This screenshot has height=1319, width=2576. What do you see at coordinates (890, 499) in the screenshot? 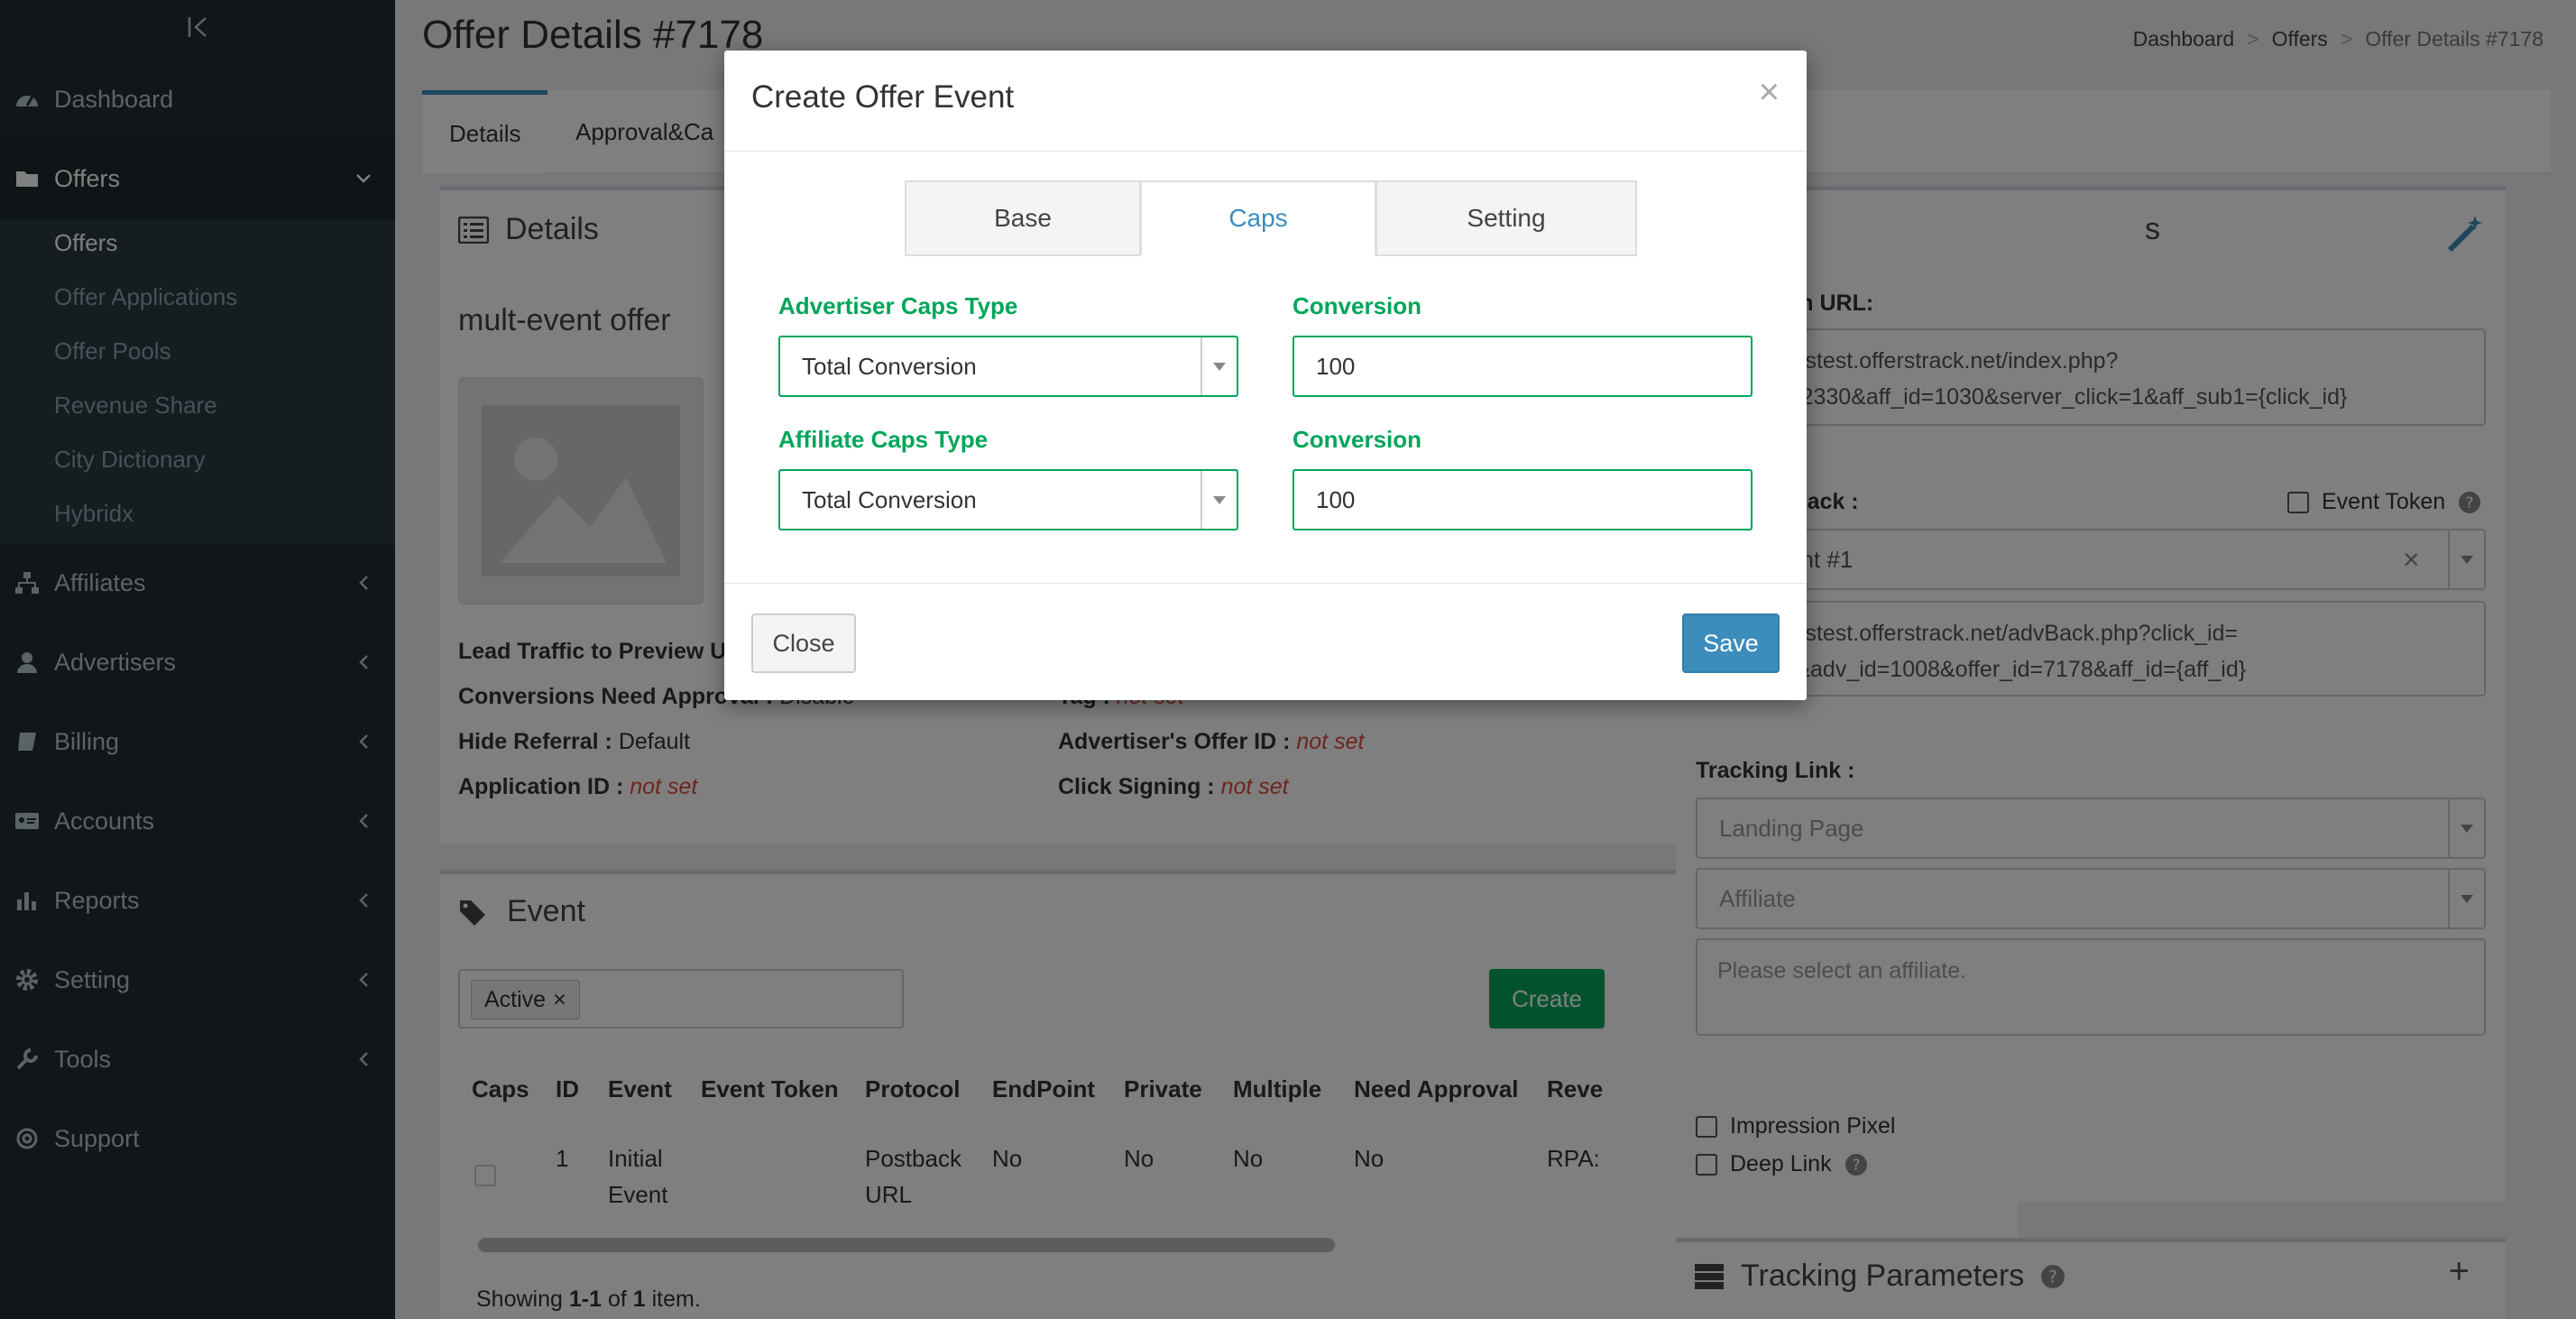
I see `aff-caps-type-value: Total Conversion` at bounding box center [890, 499].